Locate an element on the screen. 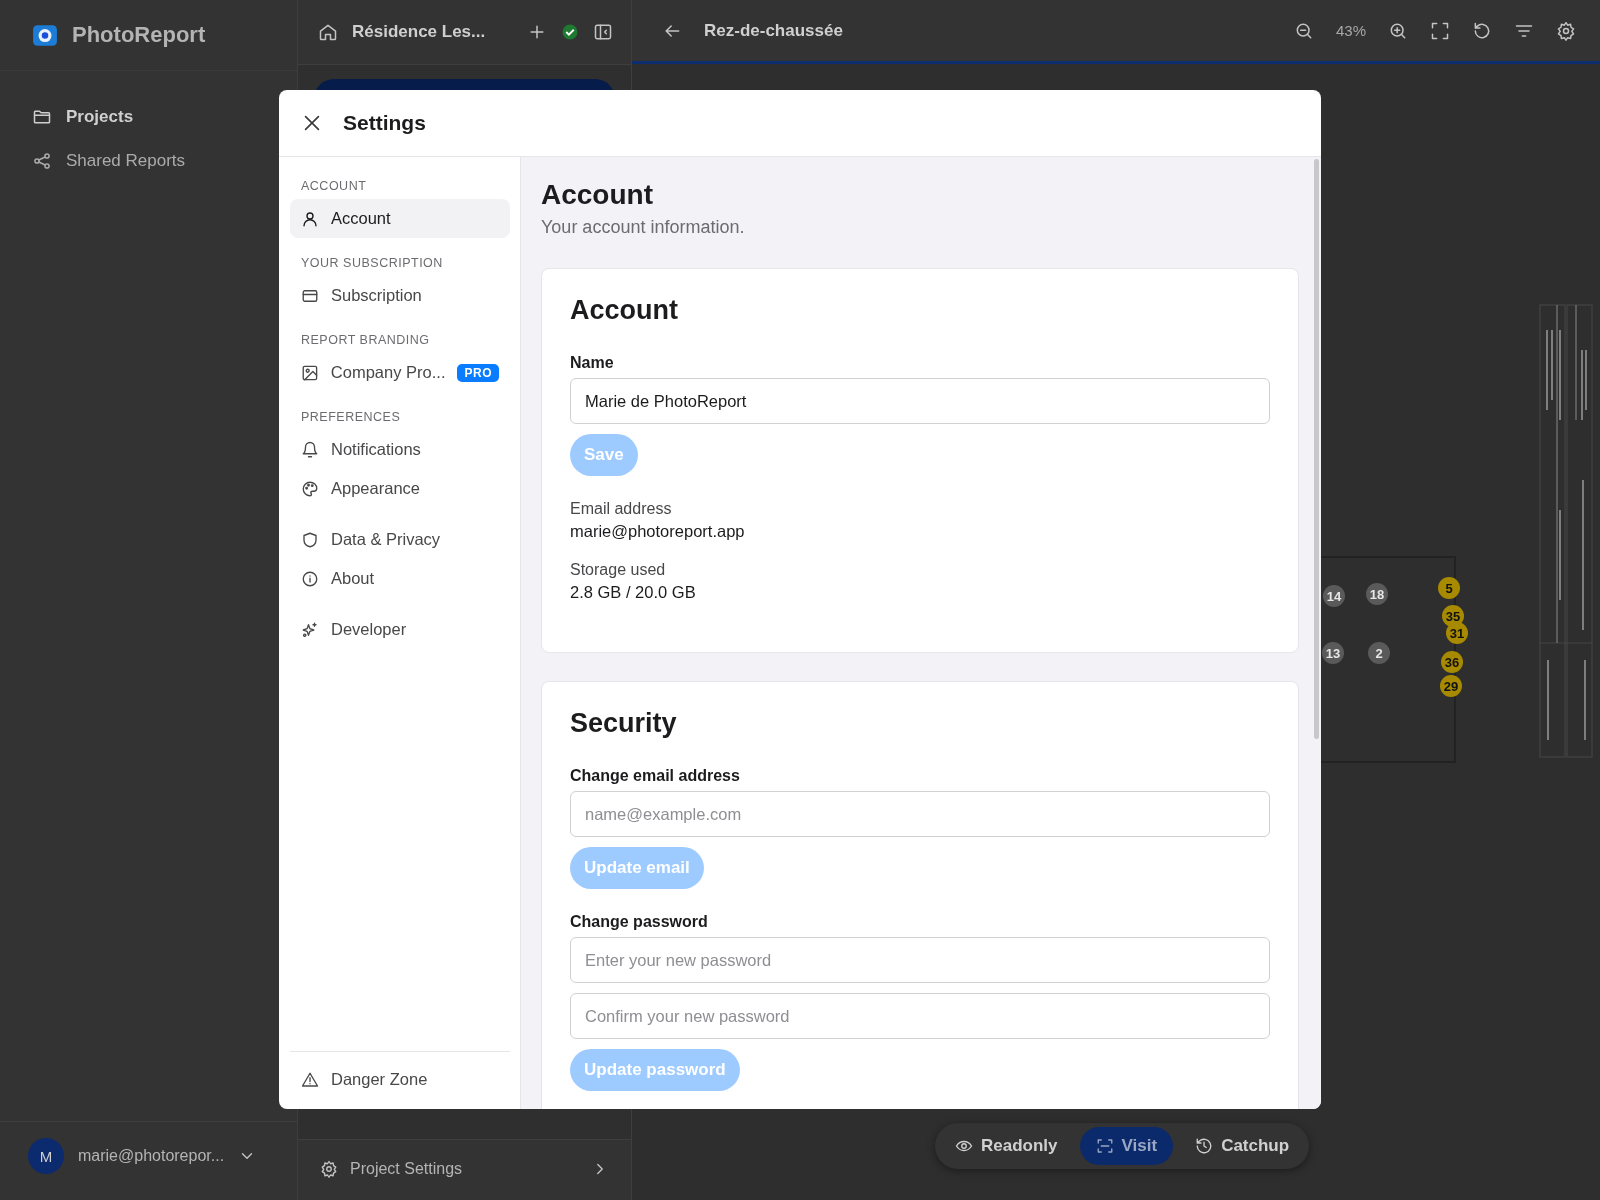 The height and width of the screenshot is (1200, 1600). scrollbar is located at coordinates (1316, 449).